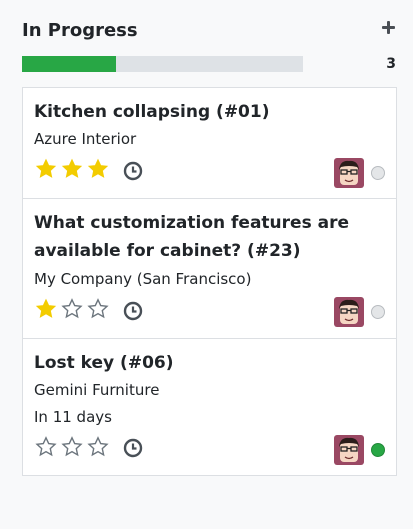 This screenshot has height=529, width=413. I want to click on progress-fill, so click(69, 64).